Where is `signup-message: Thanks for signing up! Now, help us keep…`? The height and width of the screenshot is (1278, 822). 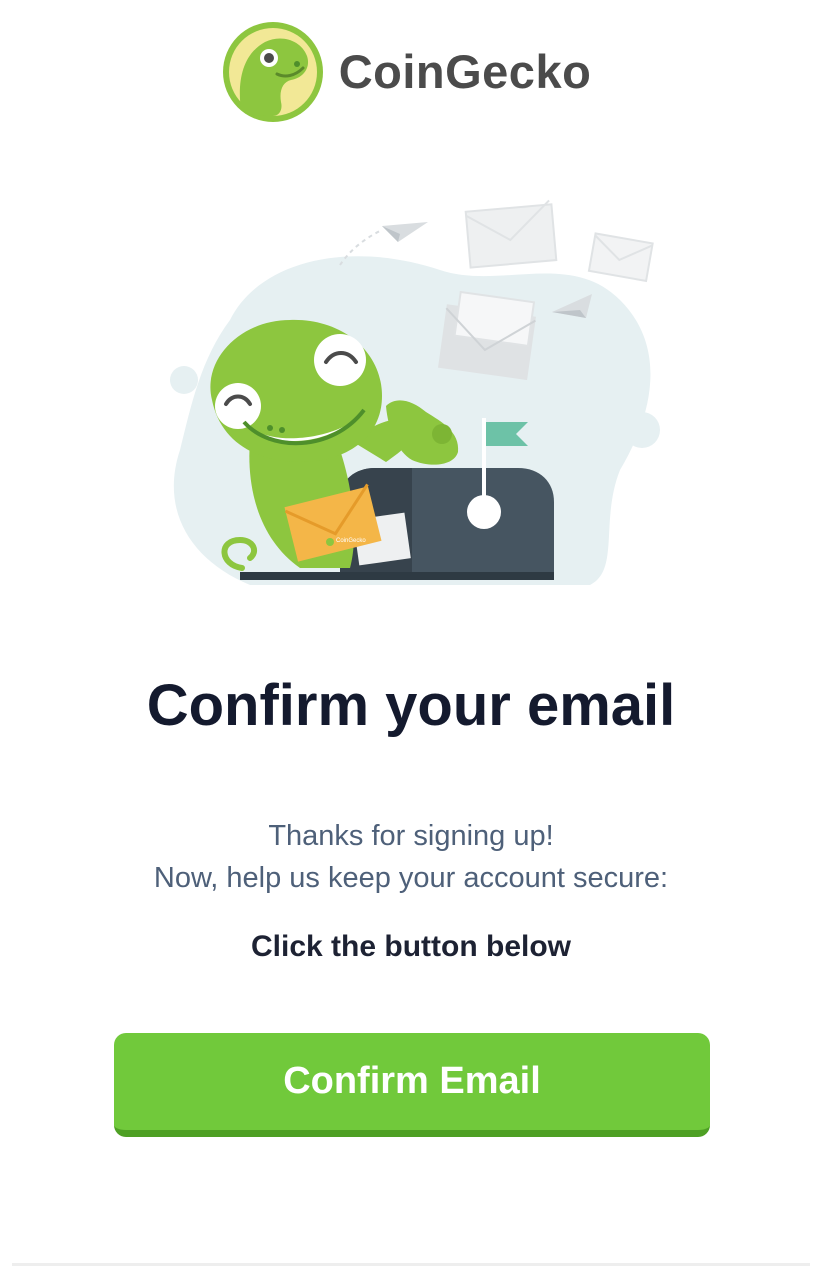
signup-message: Thanks for signing up! Now, help us keep… is located at coordinates (411, 857).